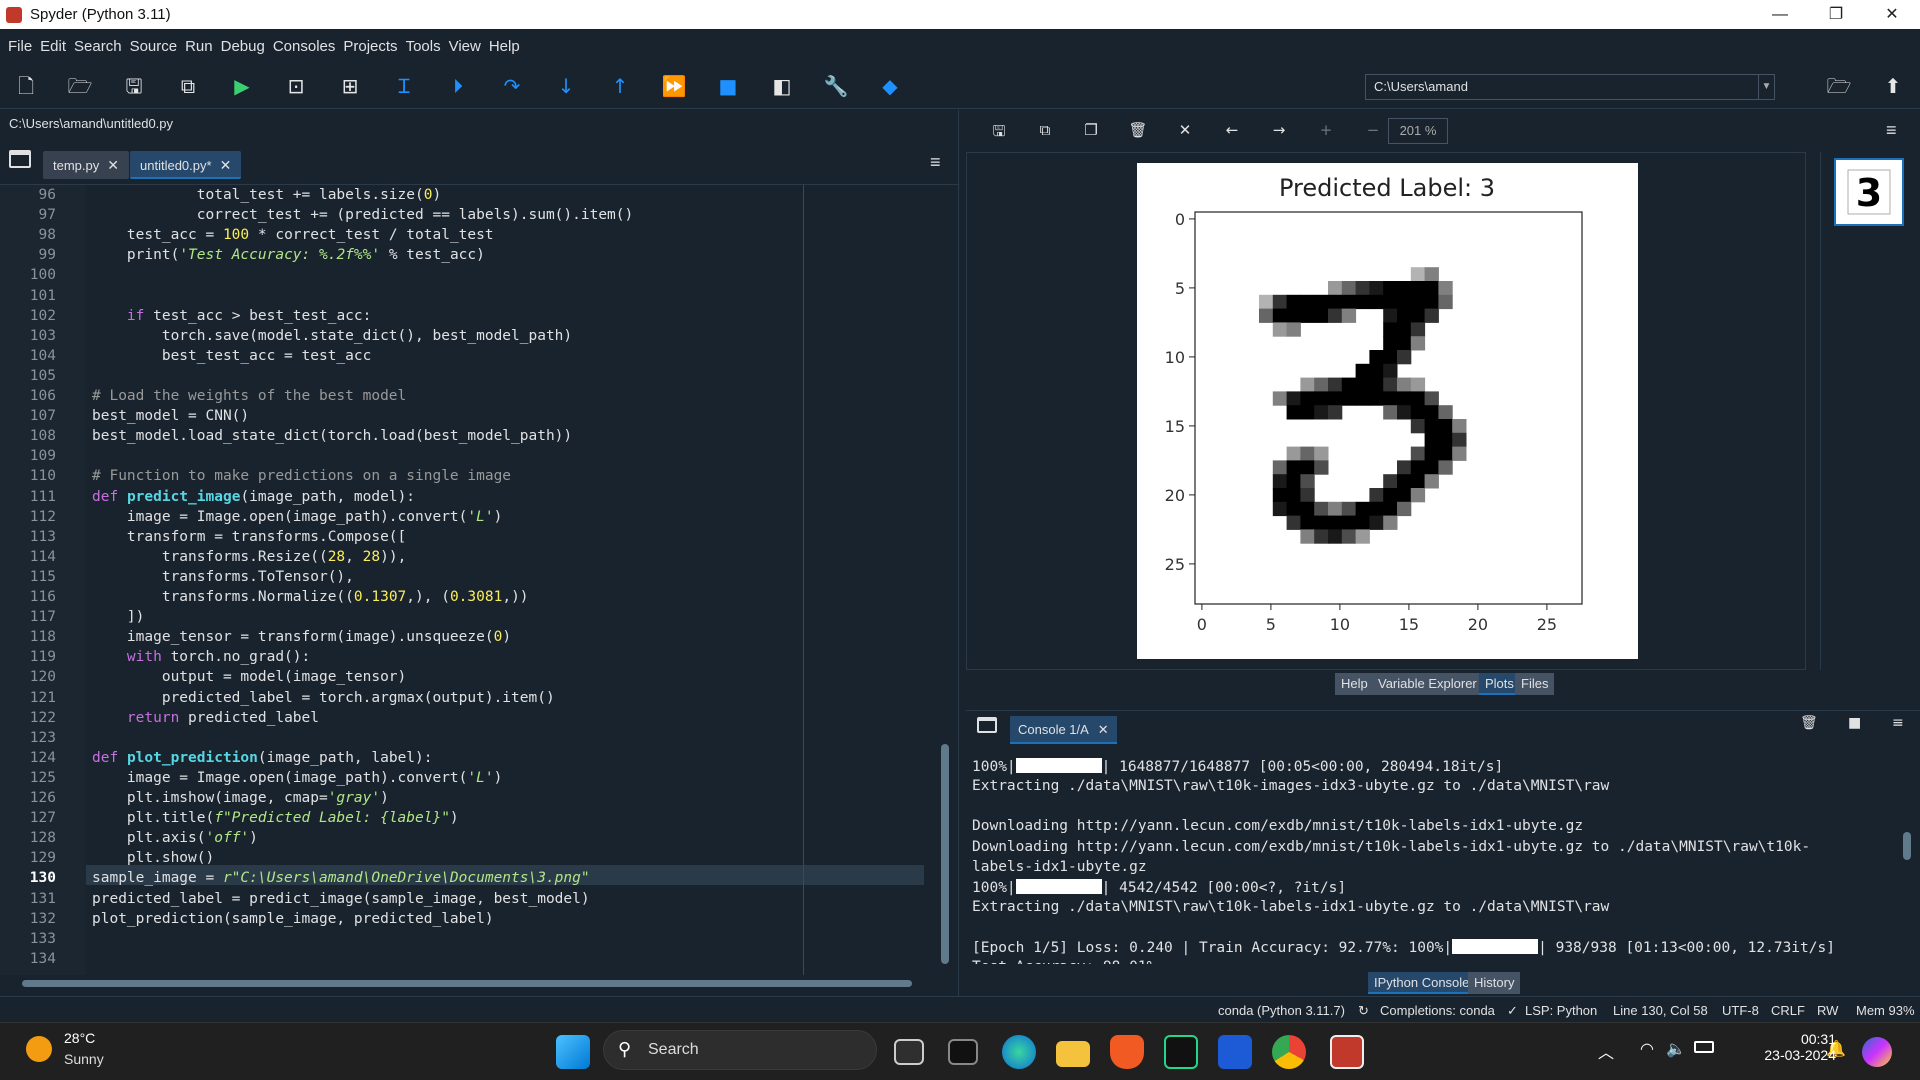 Image resolution: width=1920 pixels, height=1080 pixels. What do you see at coordinates (1427, 684) in the screenshot?
I see `tab-variable-explorer: Variable Explorer` at bounding box center [1427, 684].